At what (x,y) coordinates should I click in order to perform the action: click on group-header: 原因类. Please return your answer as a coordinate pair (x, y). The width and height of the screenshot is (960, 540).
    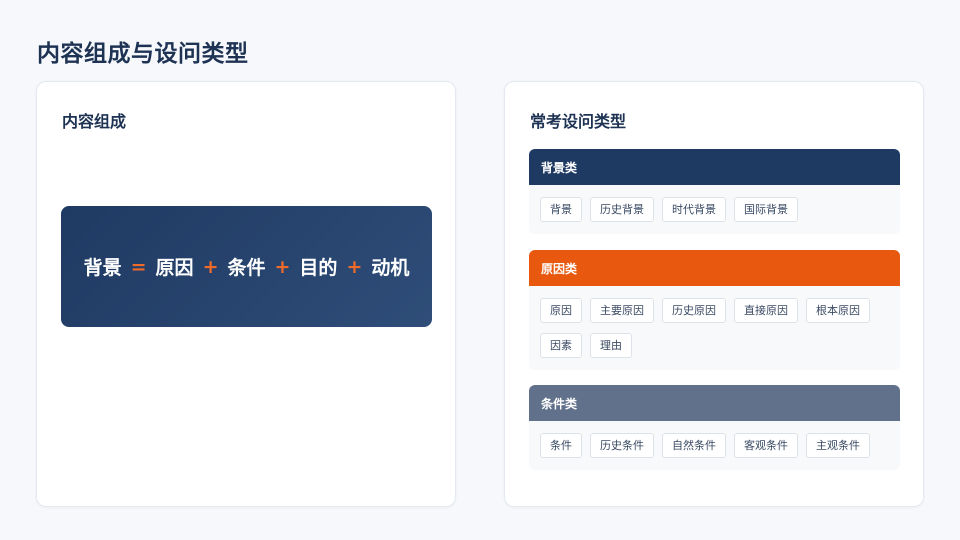
    Looking at the image, I should click on (714, 268).